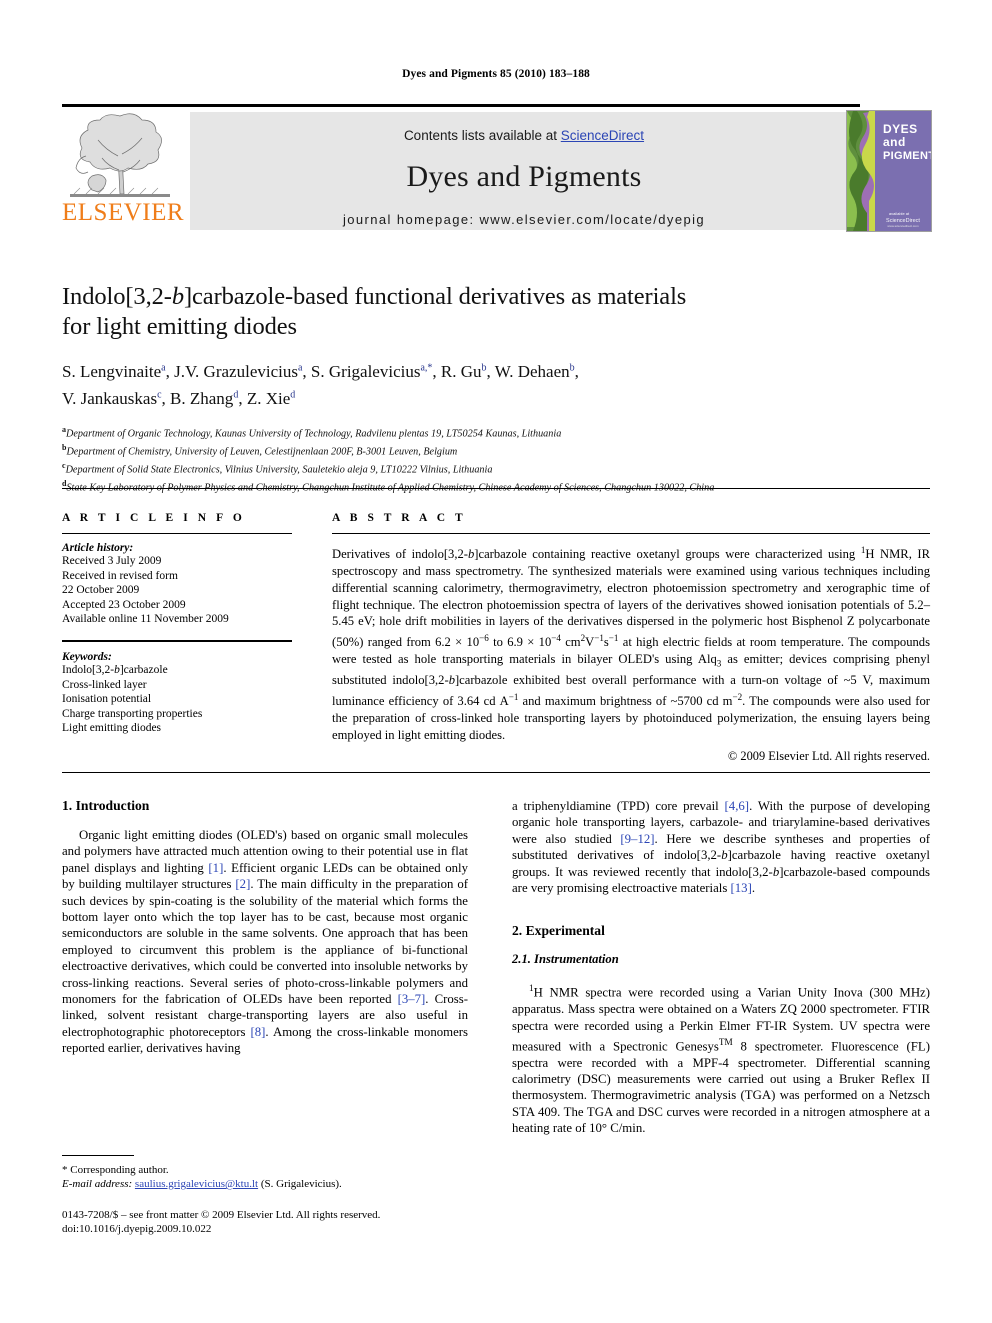 This screenshot has width=992, height=1323. I want to click on svg-text: PIGMENTS, so click(907, 156).